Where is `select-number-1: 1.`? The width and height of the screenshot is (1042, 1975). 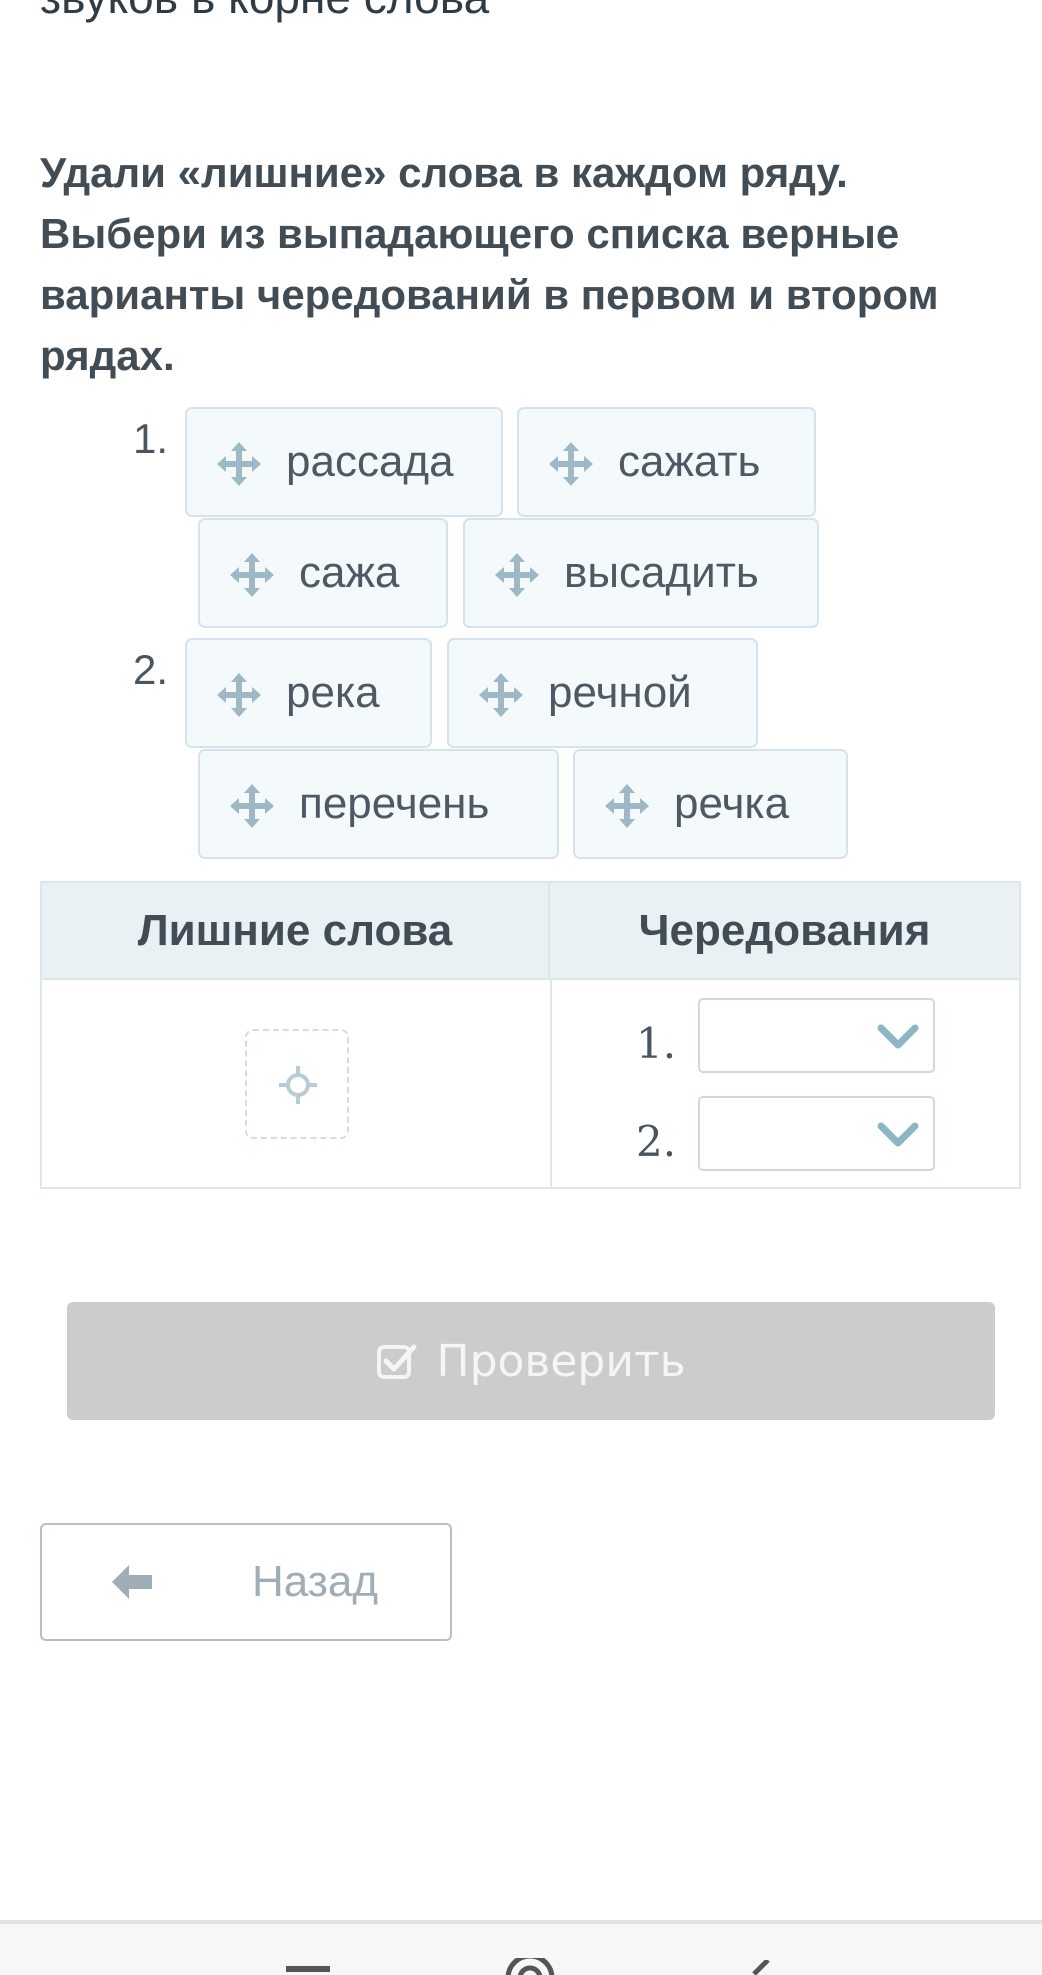
select-number-1: 1. is located at coordinates (656, 1043).